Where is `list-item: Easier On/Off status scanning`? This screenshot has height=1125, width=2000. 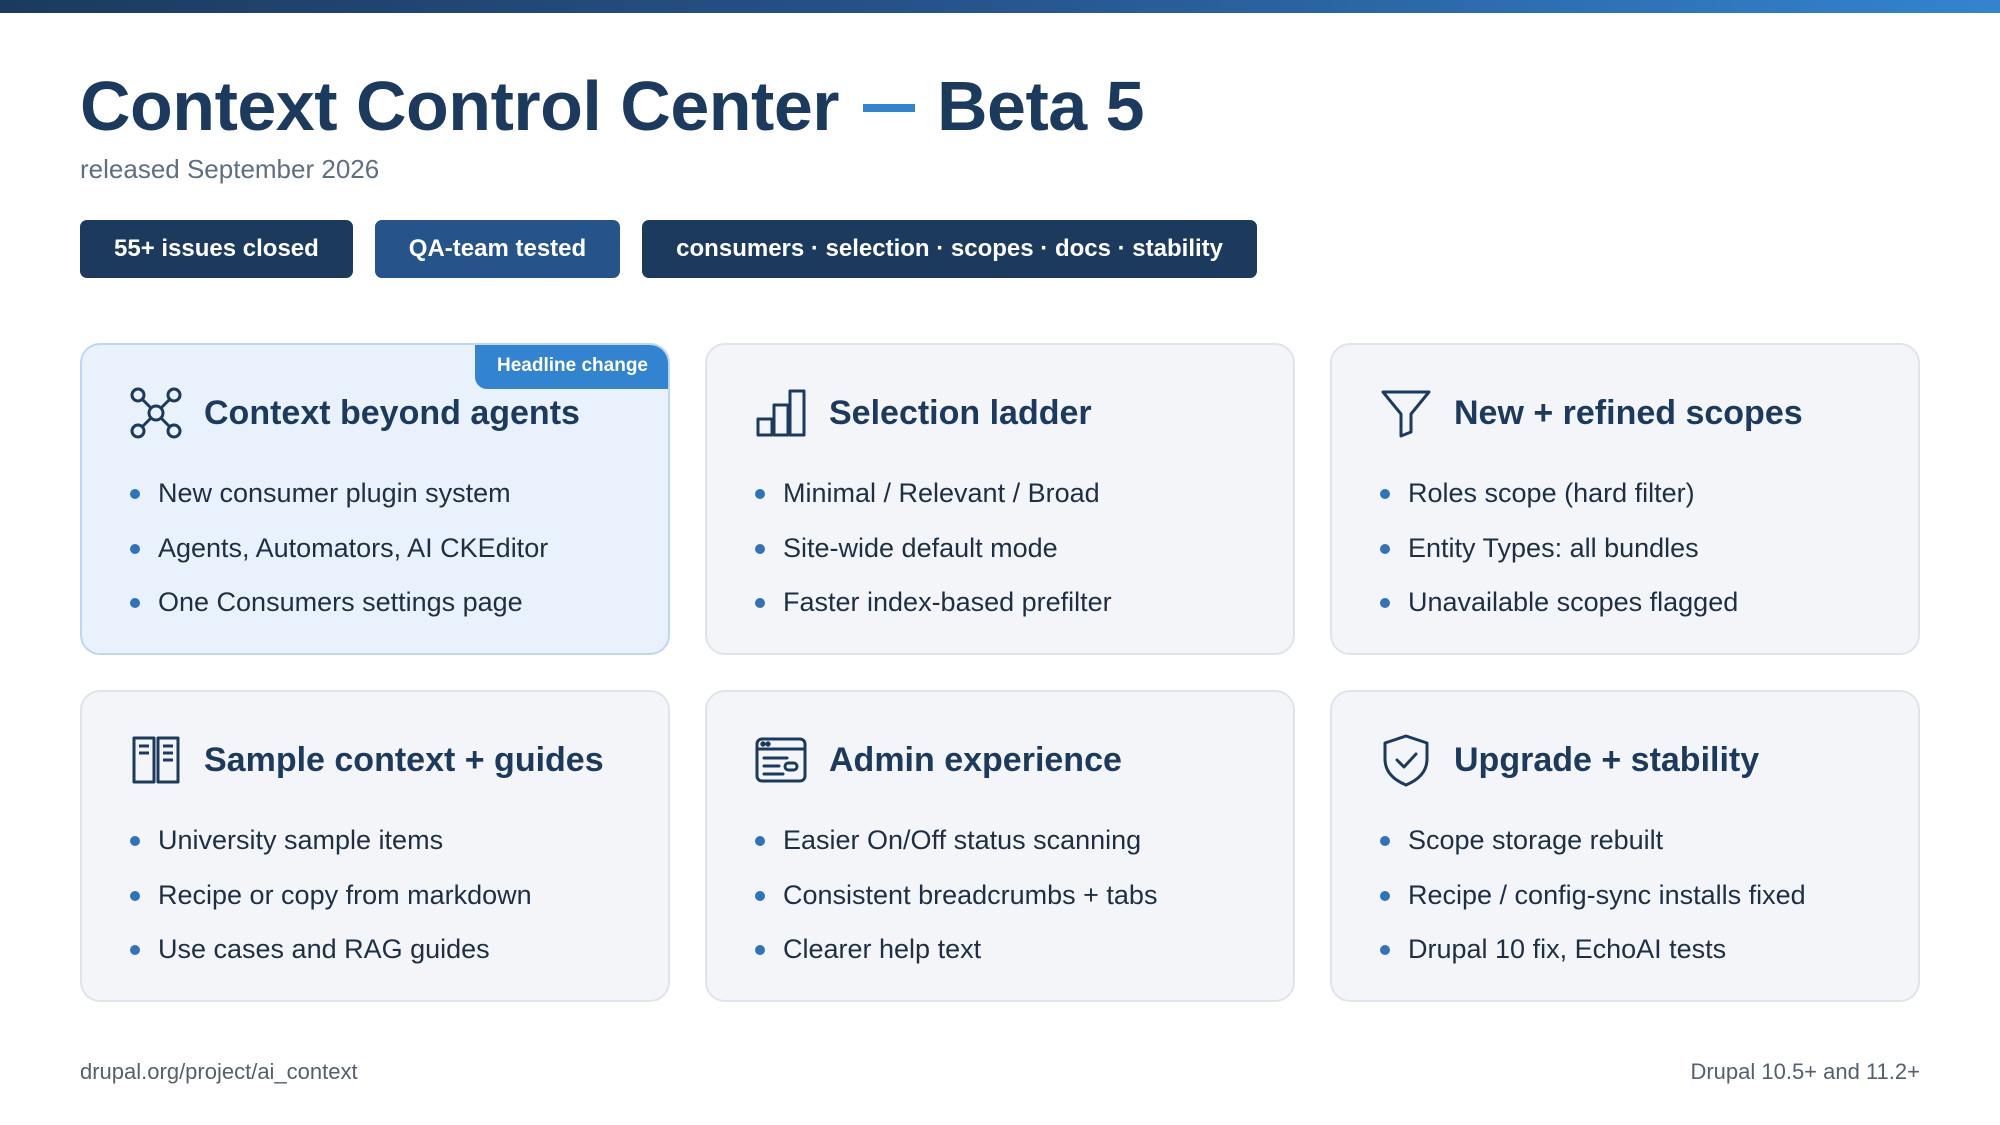
list-item: Easier On/Off status scanning is located at coordinates (956, 850).